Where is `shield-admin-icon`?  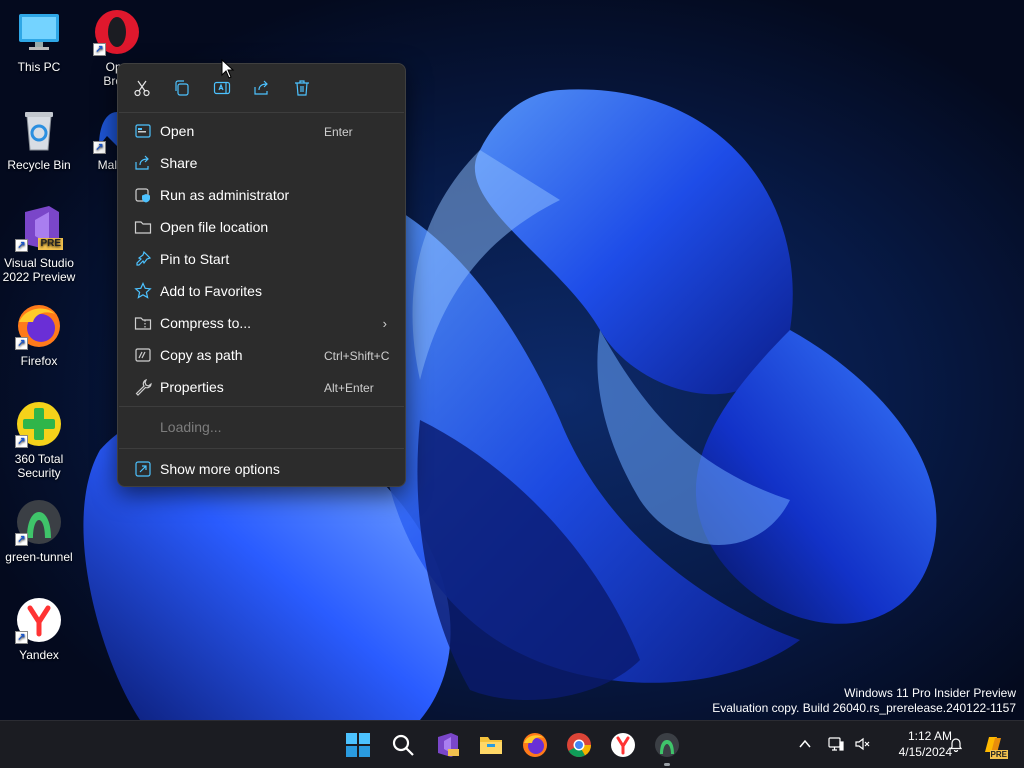 shield-admin-icon is located at coordinates (143, 195).